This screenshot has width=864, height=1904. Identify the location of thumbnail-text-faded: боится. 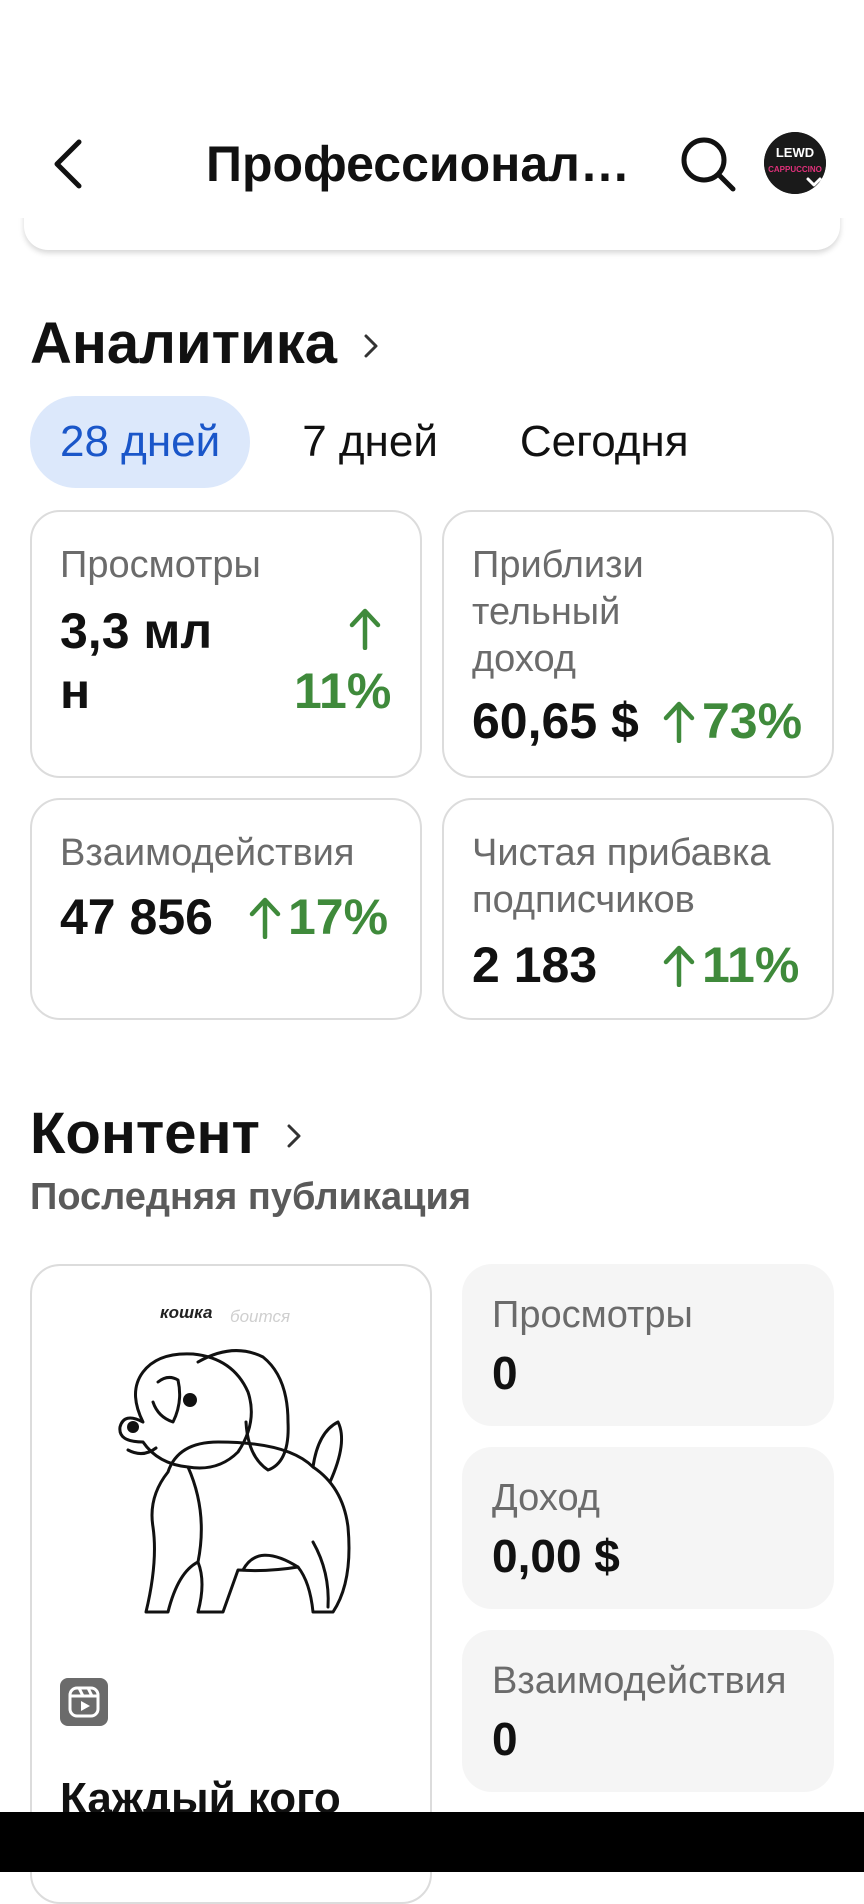
(260, 1316).